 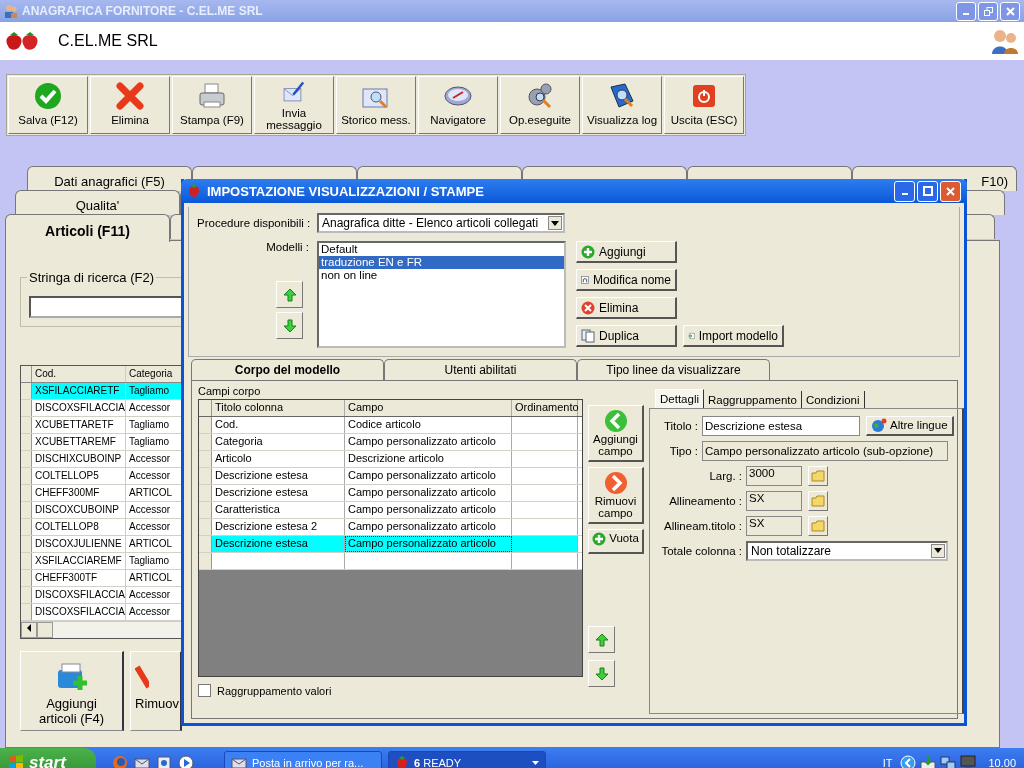 I want to click on toolbar-button: Op.eseguite, so click(x=540, y=105).